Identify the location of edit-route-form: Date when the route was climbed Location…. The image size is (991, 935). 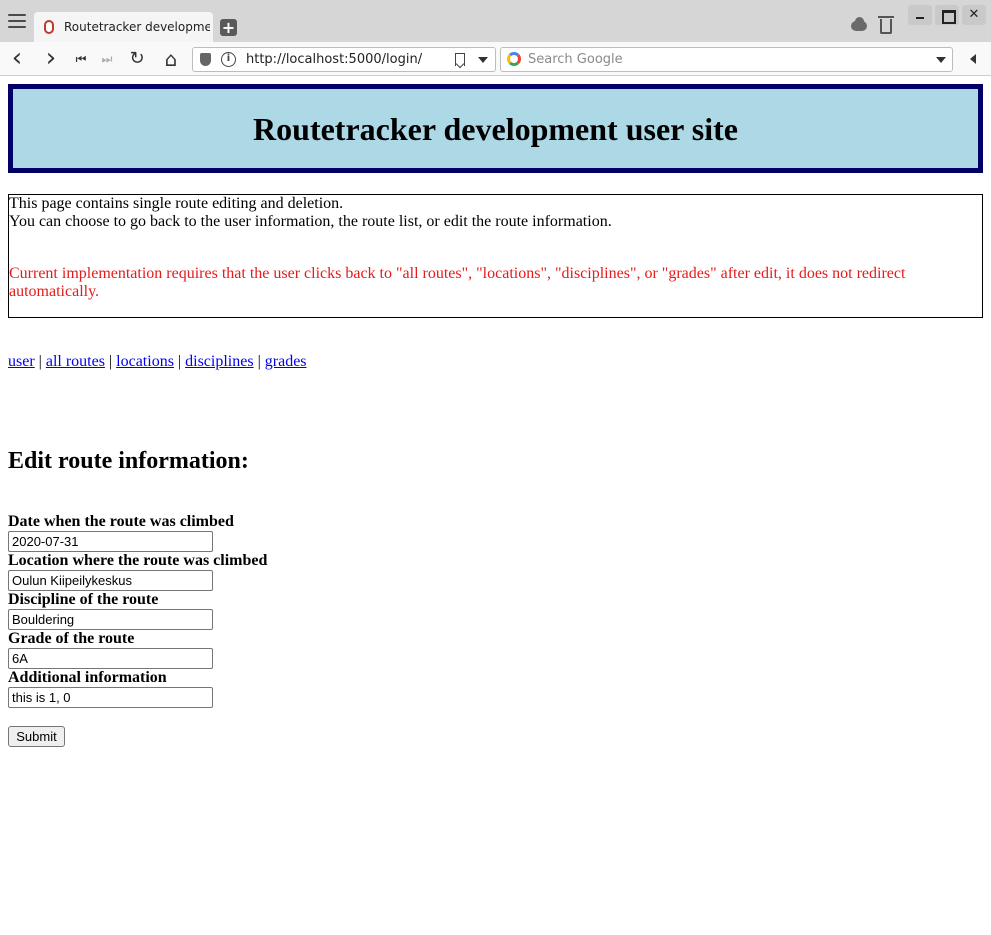
(208, 630).